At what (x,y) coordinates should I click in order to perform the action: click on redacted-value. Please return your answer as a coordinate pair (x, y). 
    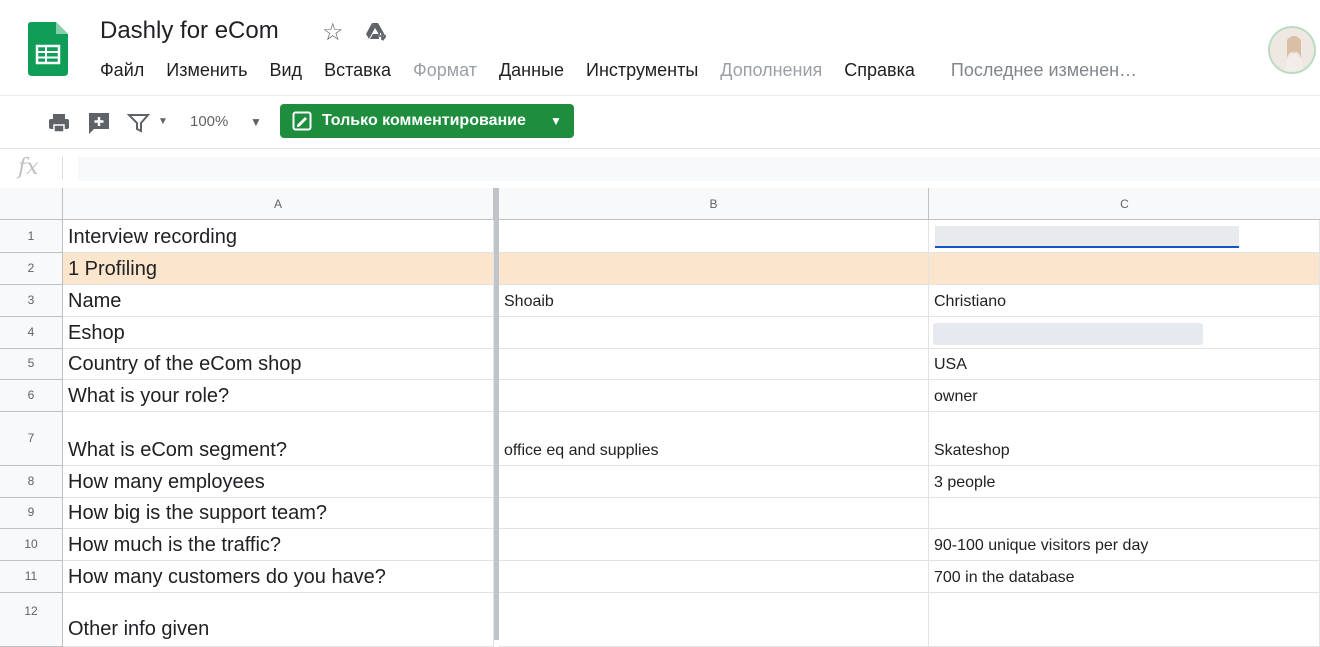
    Looking at the image, I should click on (1068, 334).